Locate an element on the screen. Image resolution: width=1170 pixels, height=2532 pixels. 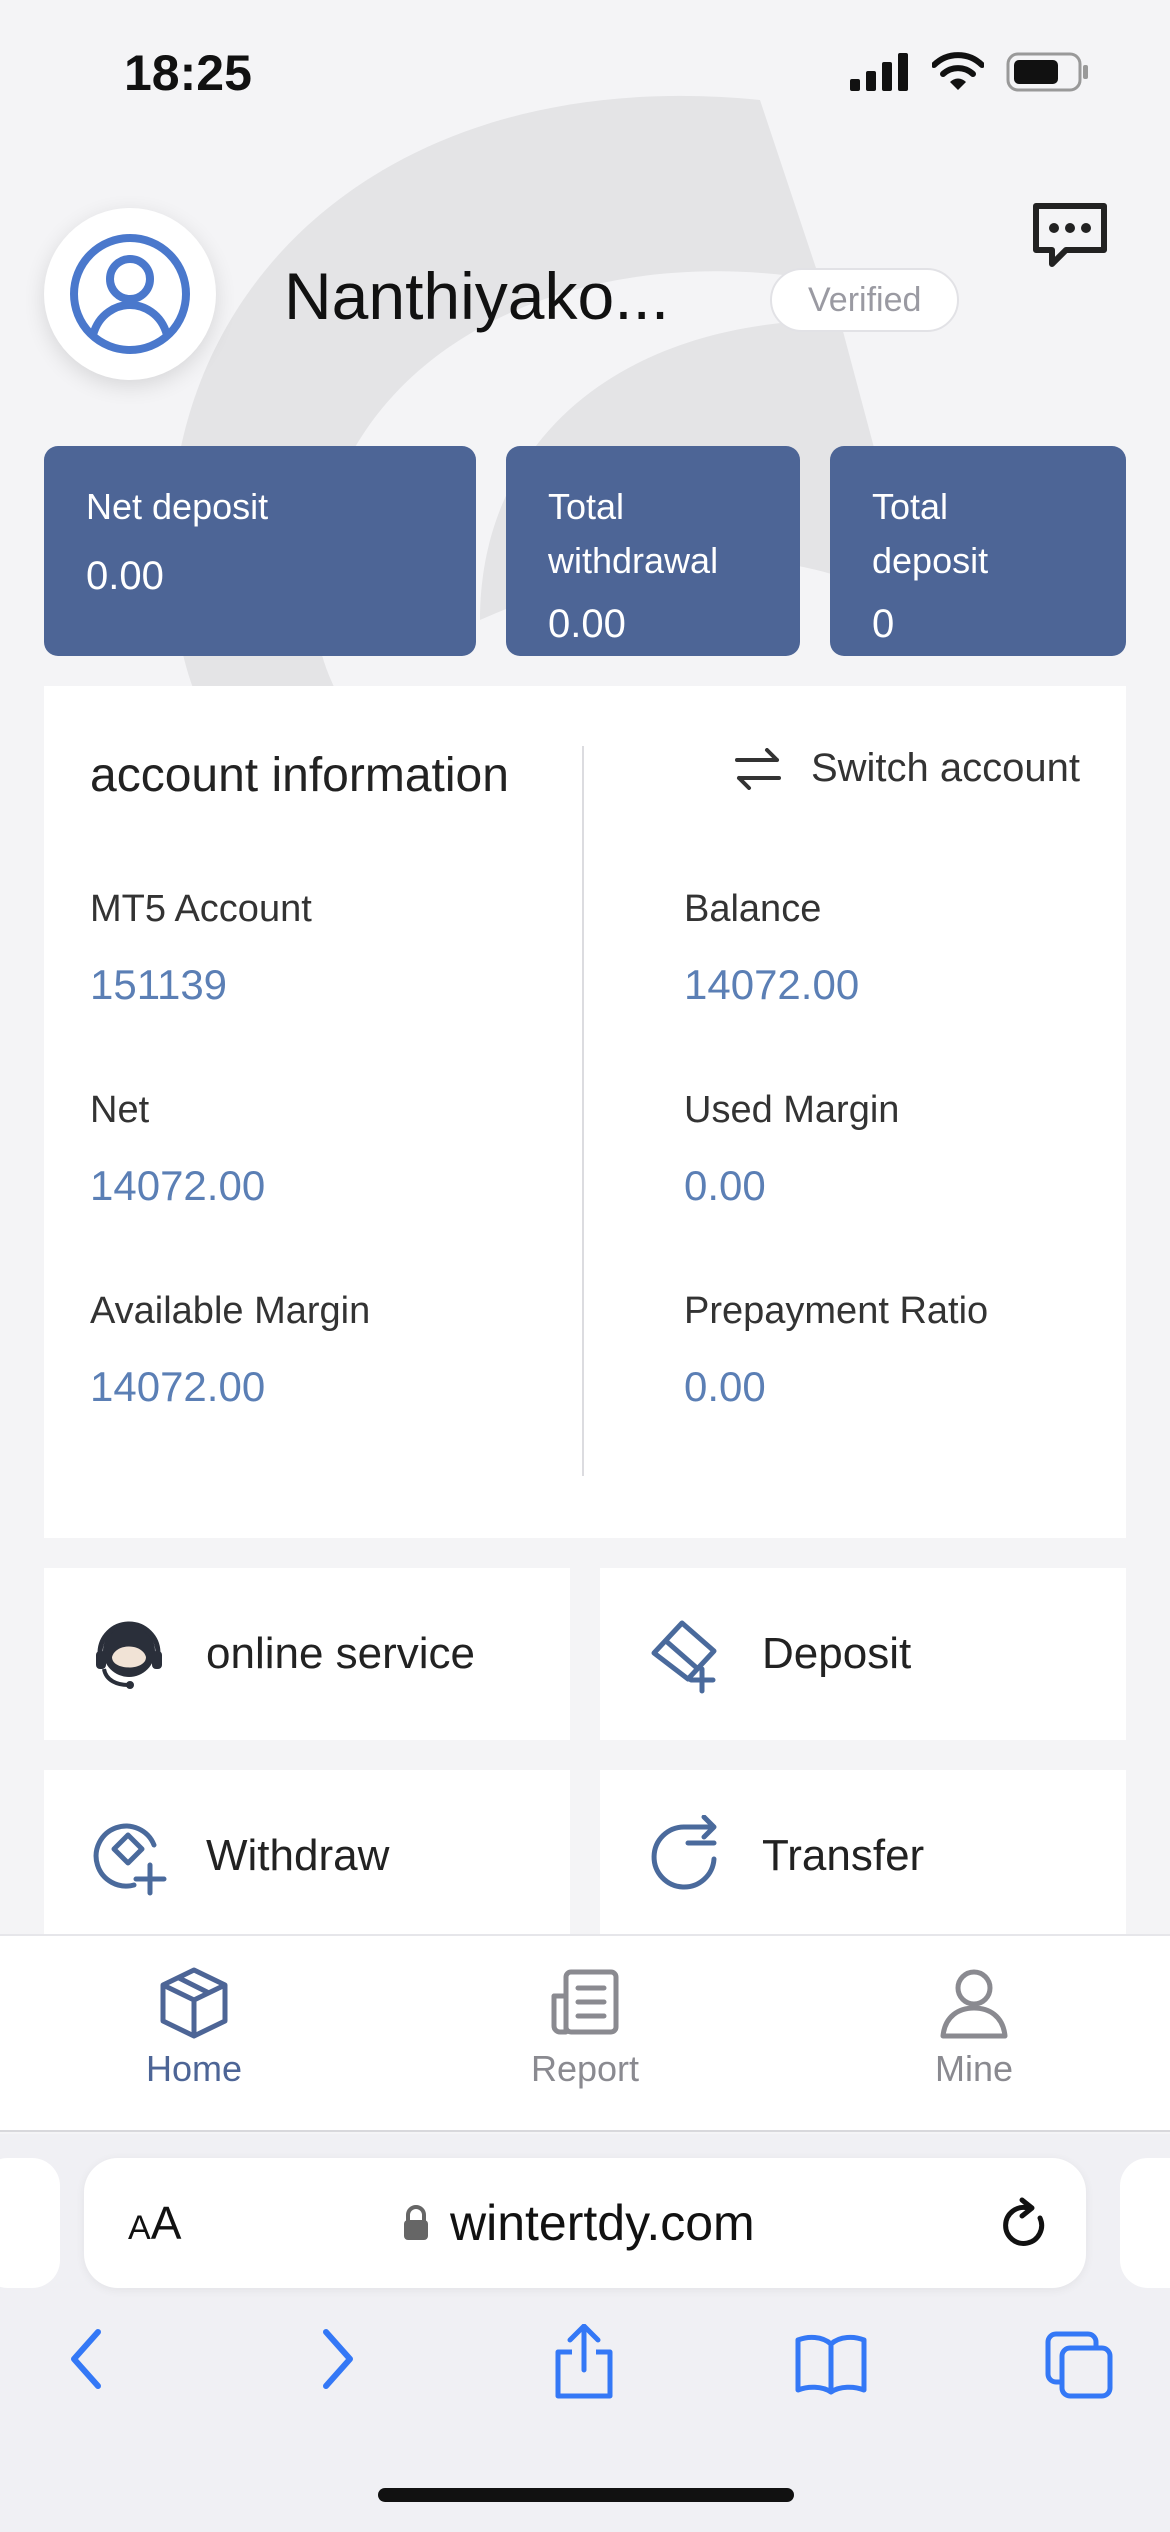
field-label: MT5 Account is located at coordinates (201, 909).